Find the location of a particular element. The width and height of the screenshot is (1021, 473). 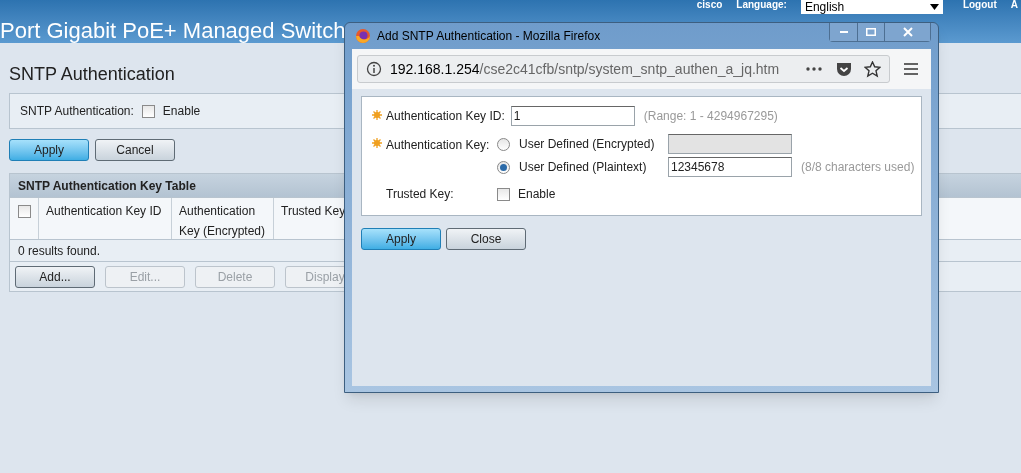

enable-checkbox is located at coordinates (148, 111).